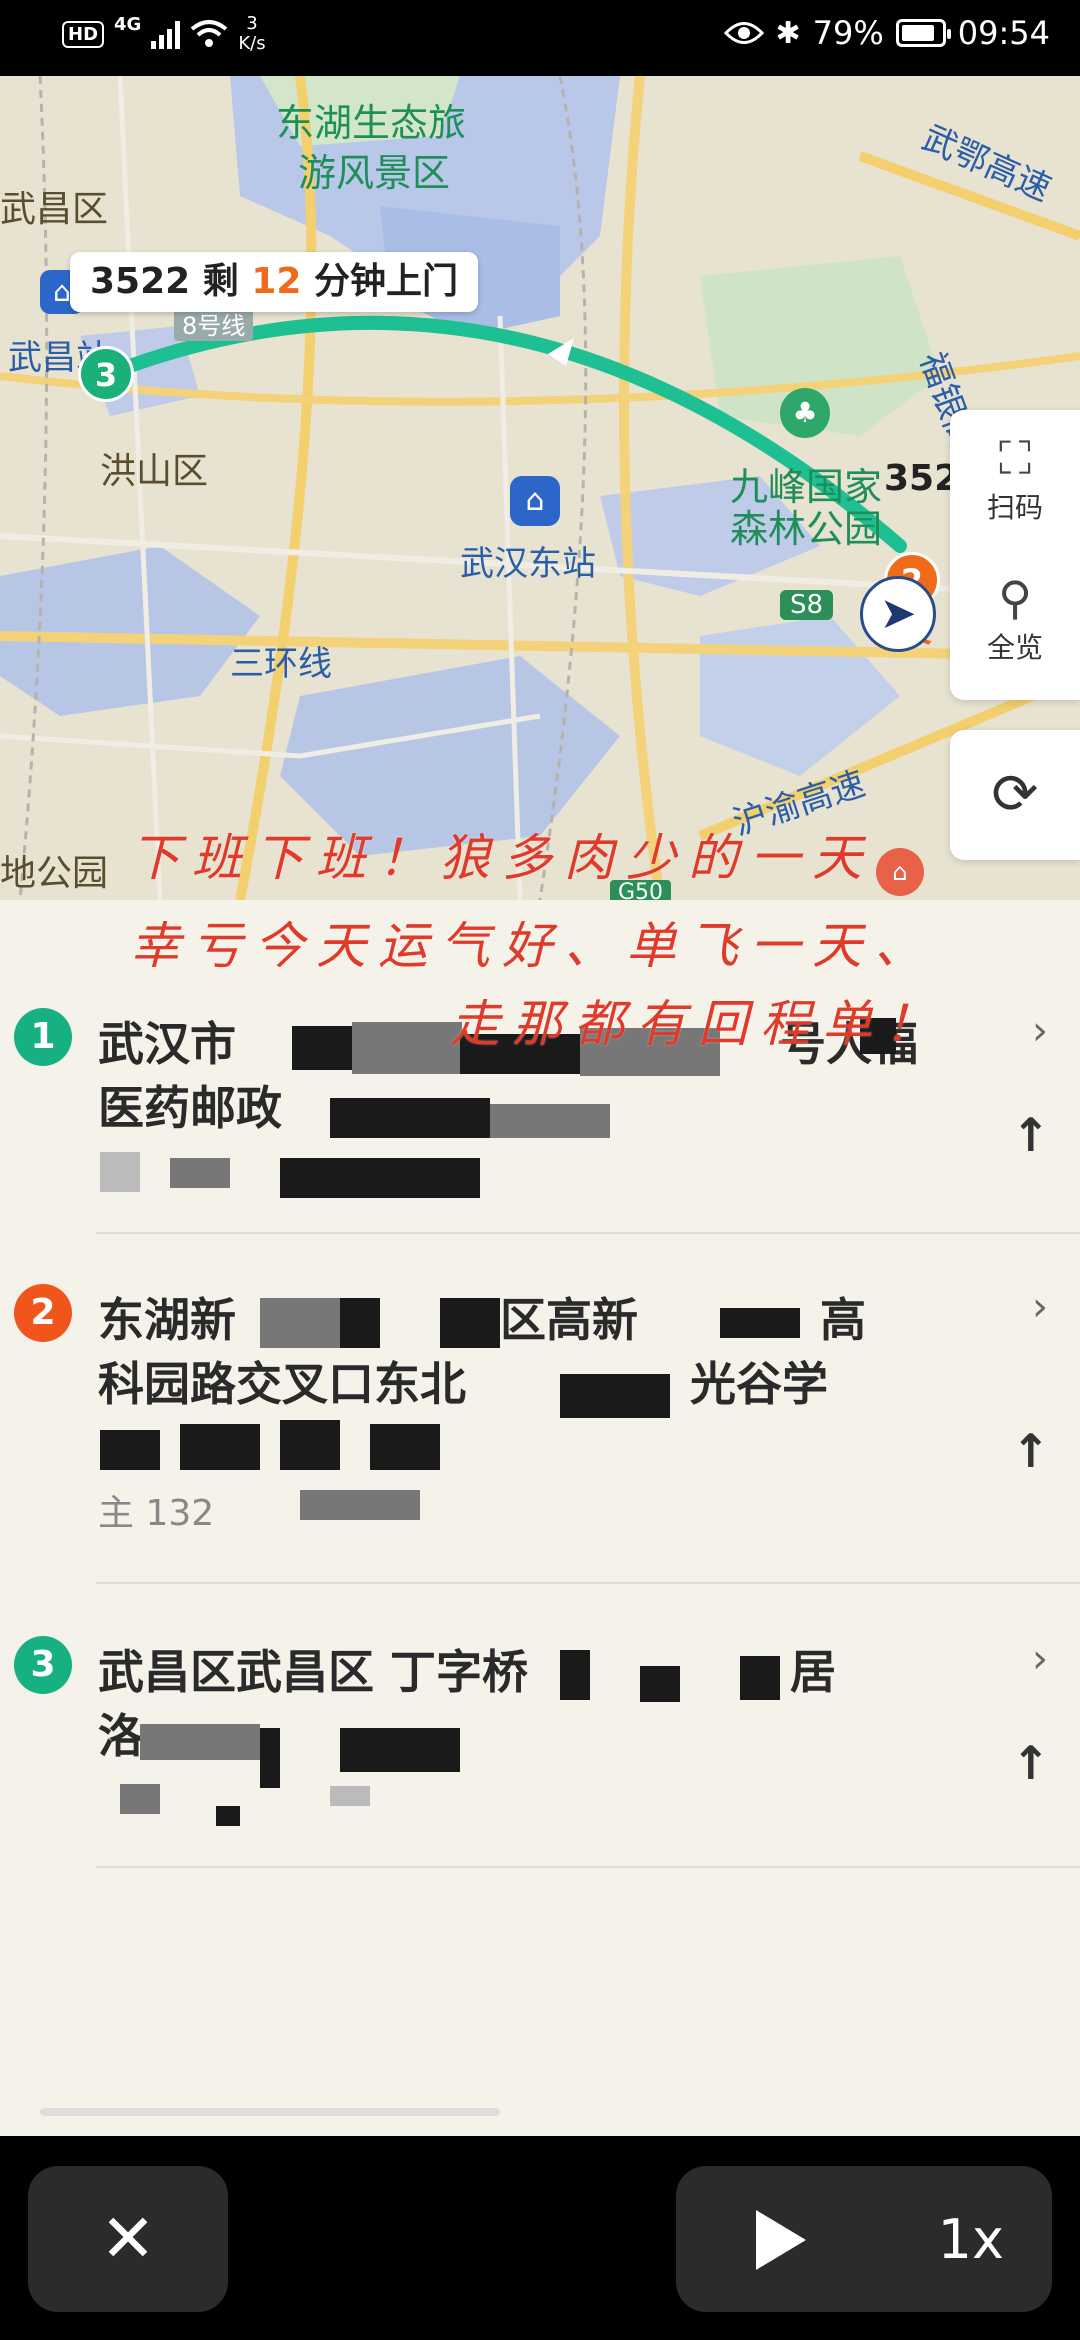 The height and width of the screenshot is (2340, 1080). Describe the element at coordinates (140, 281) in the screenshot. I see `order-id: 3522` at that location.